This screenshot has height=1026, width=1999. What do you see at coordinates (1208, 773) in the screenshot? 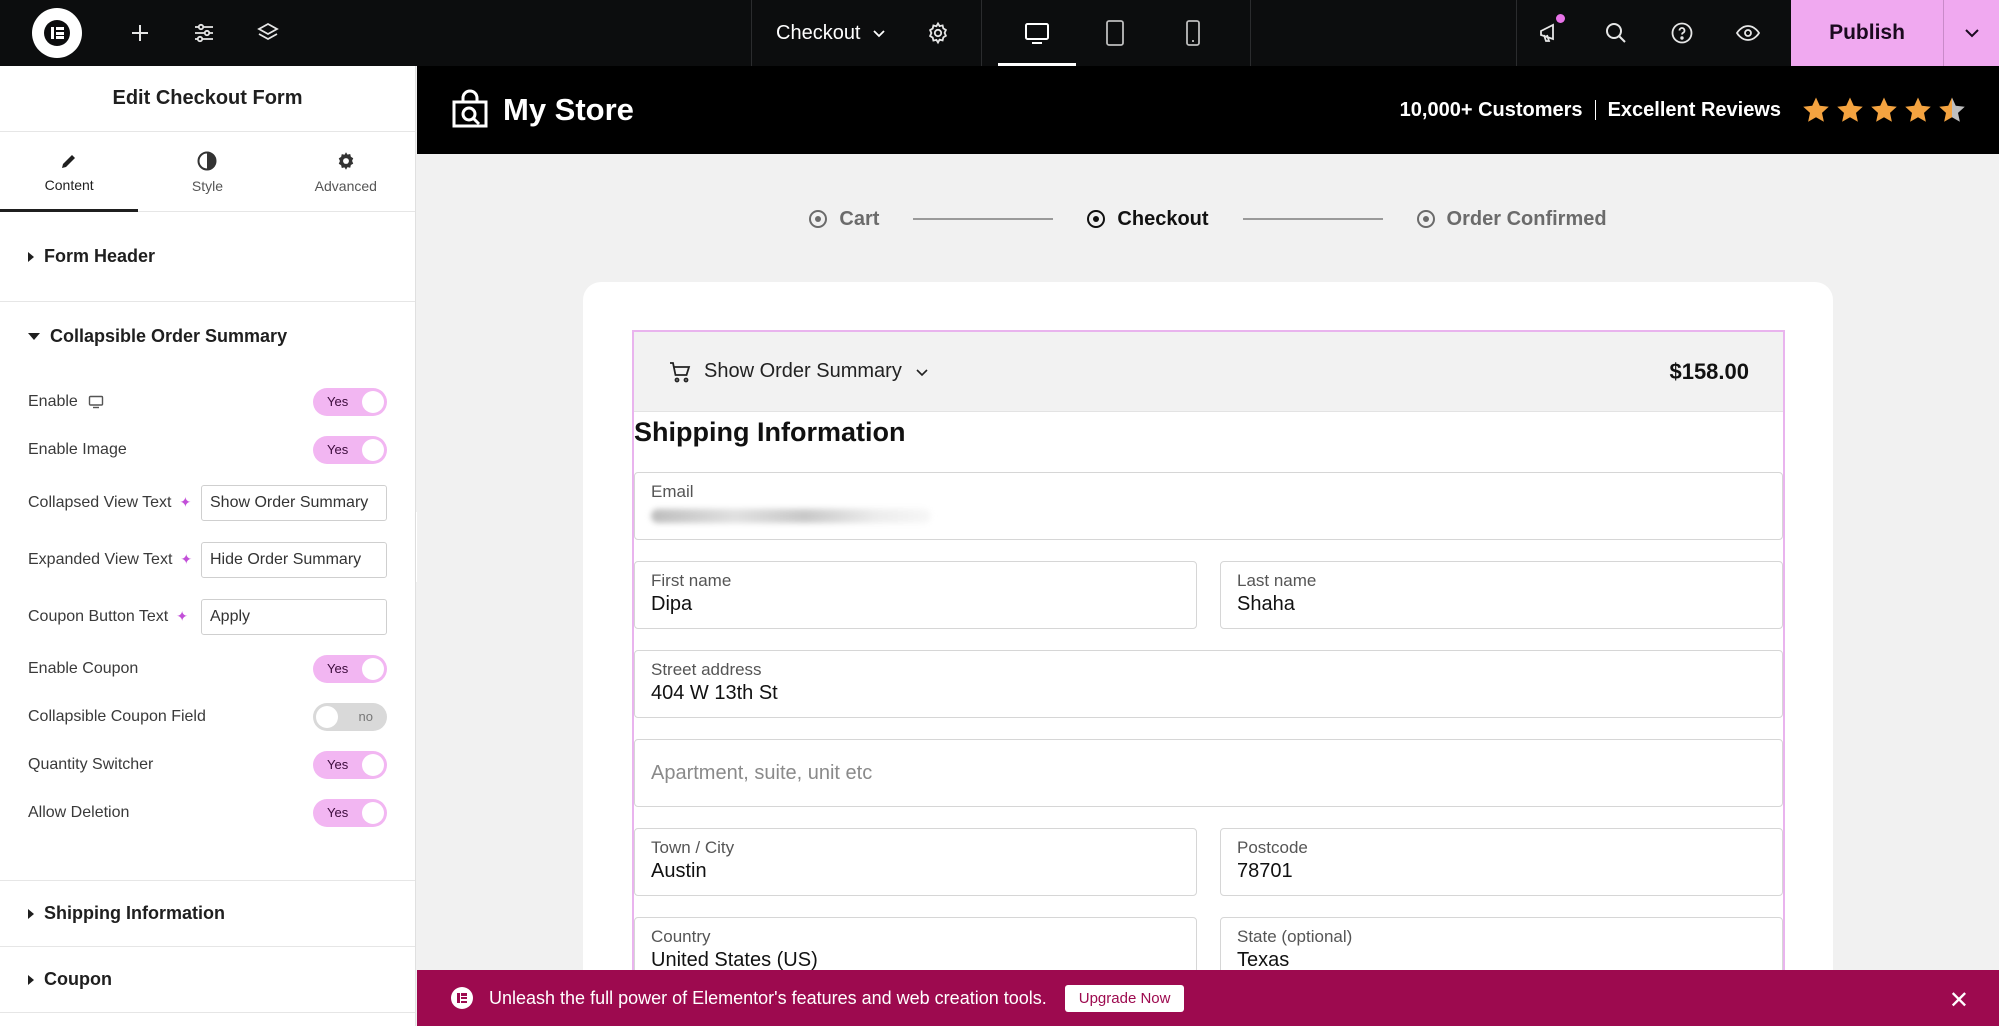
I see `apartment-field: Apartment, suite, unit etc` at bounding box center [1208, 773].